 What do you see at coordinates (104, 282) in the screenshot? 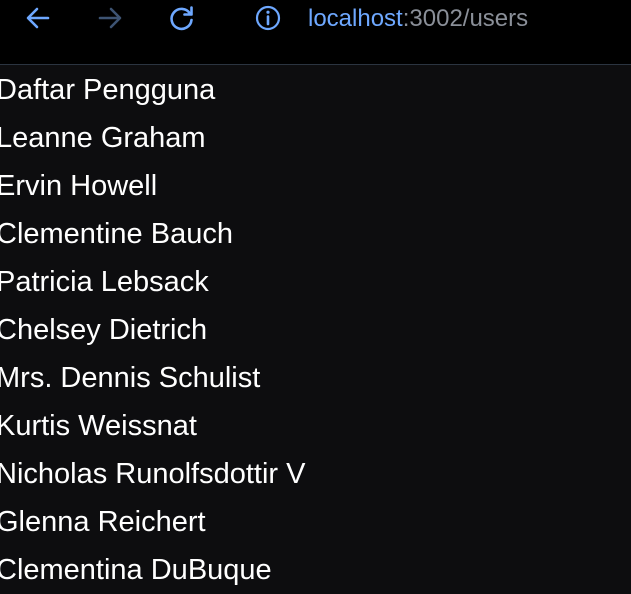
I see `user-list-item: Patricia Lebsack` at bounding box center [104, 282].